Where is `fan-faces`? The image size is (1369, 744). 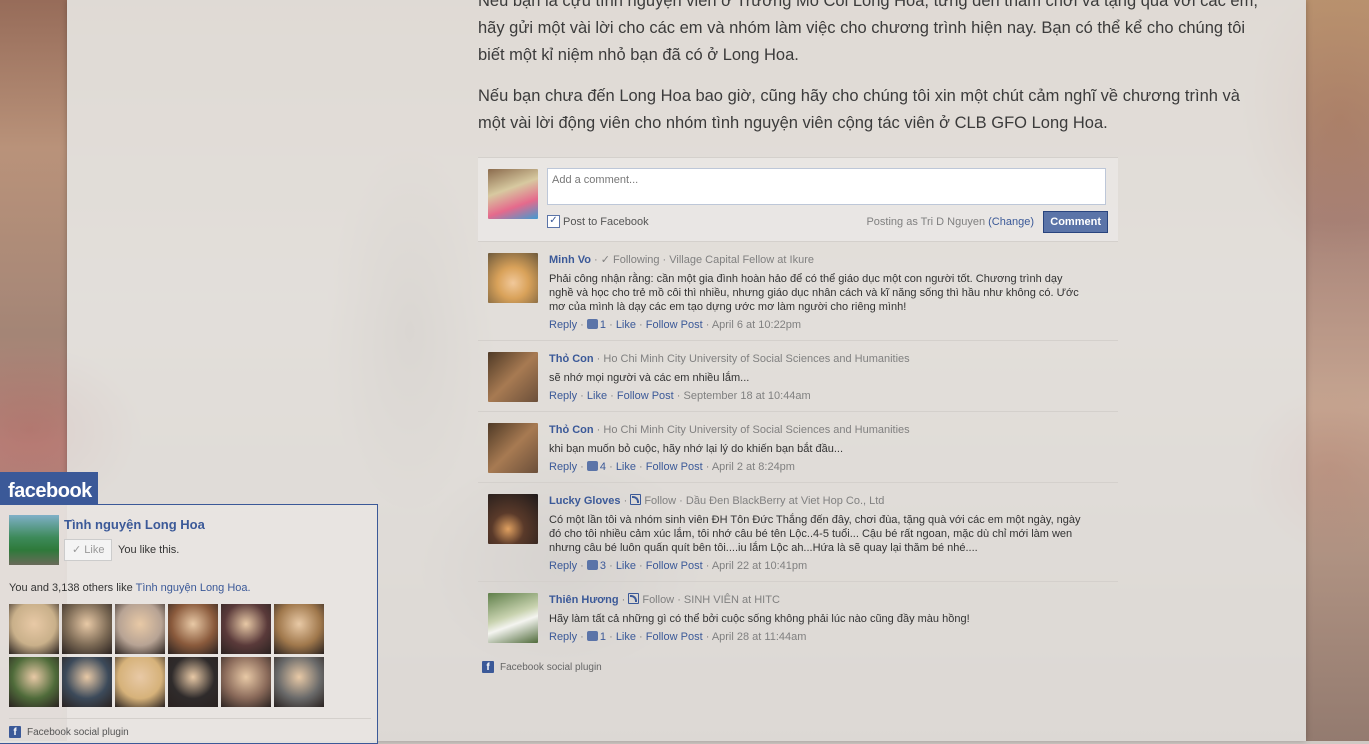 fan-faces is located at coordinates (169, 655).